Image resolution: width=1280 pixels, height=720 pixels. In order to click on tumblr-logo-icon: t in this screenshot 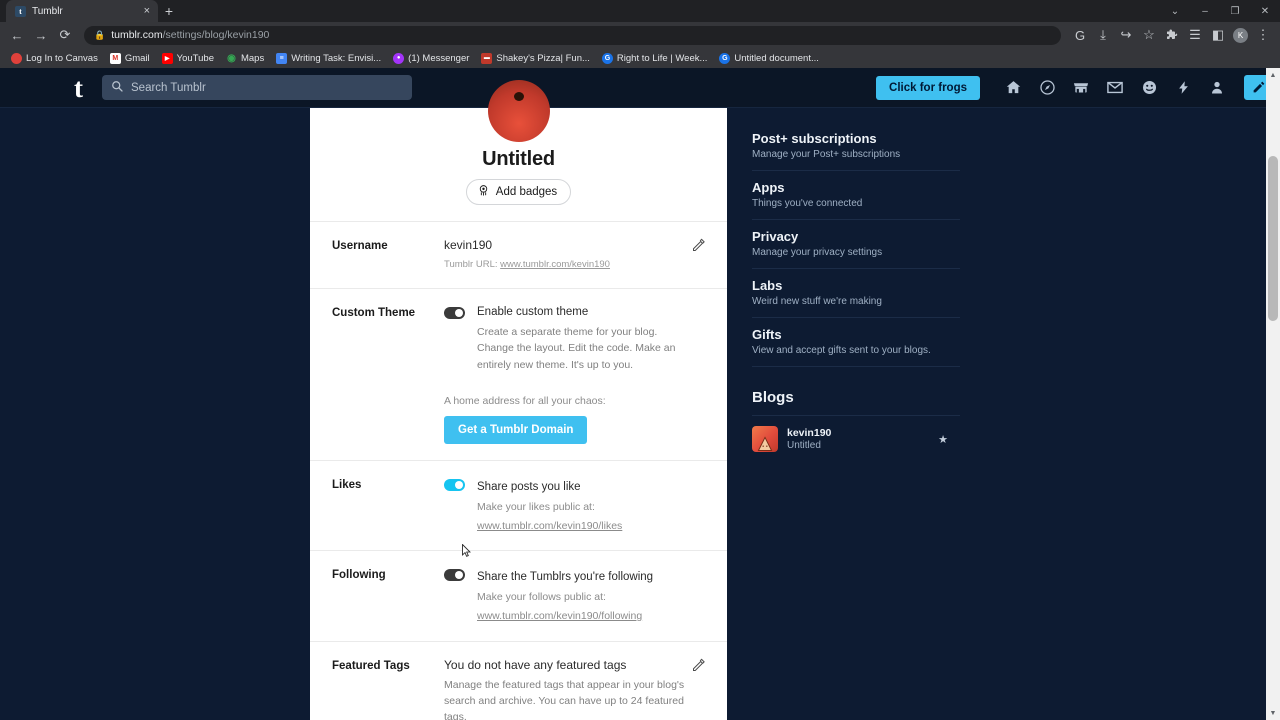, I will do `click(85, 88)`.